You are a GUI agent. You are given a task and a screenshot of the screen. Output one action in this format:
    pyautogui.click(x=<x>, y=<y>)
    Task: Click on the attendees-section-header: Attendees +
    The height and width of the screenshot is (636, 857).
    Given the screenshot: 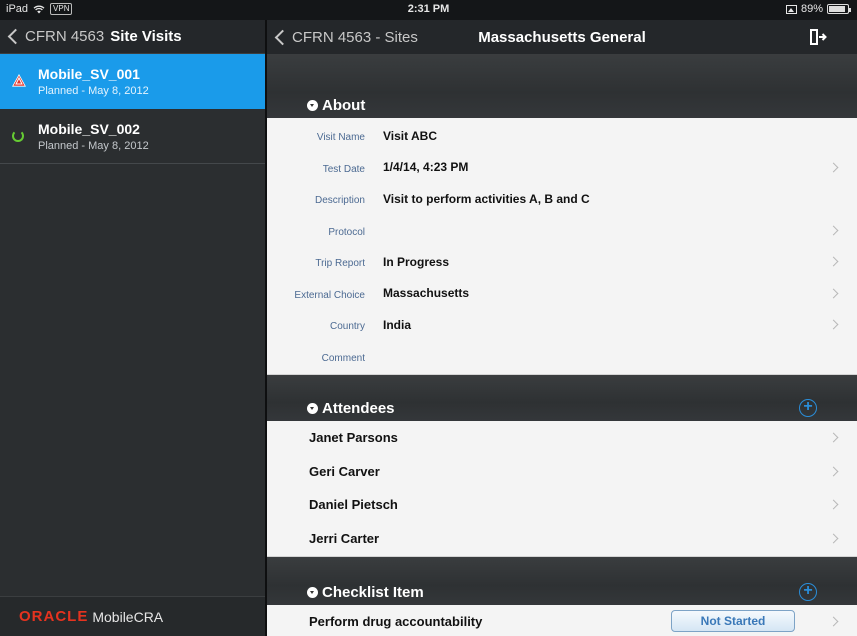 What is the action you would take?
    pyautogui.click(x=562, y=398)
    